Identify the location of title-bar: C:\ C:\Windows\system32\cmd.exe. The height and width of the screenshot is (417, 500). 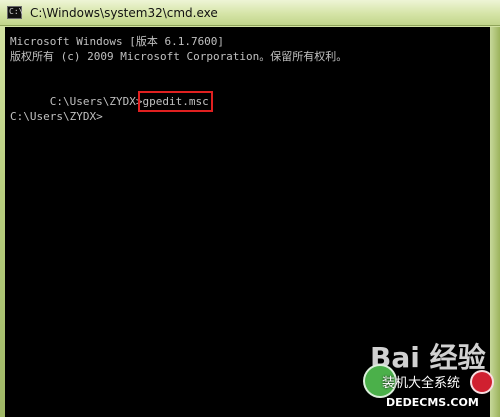
(250, 13).